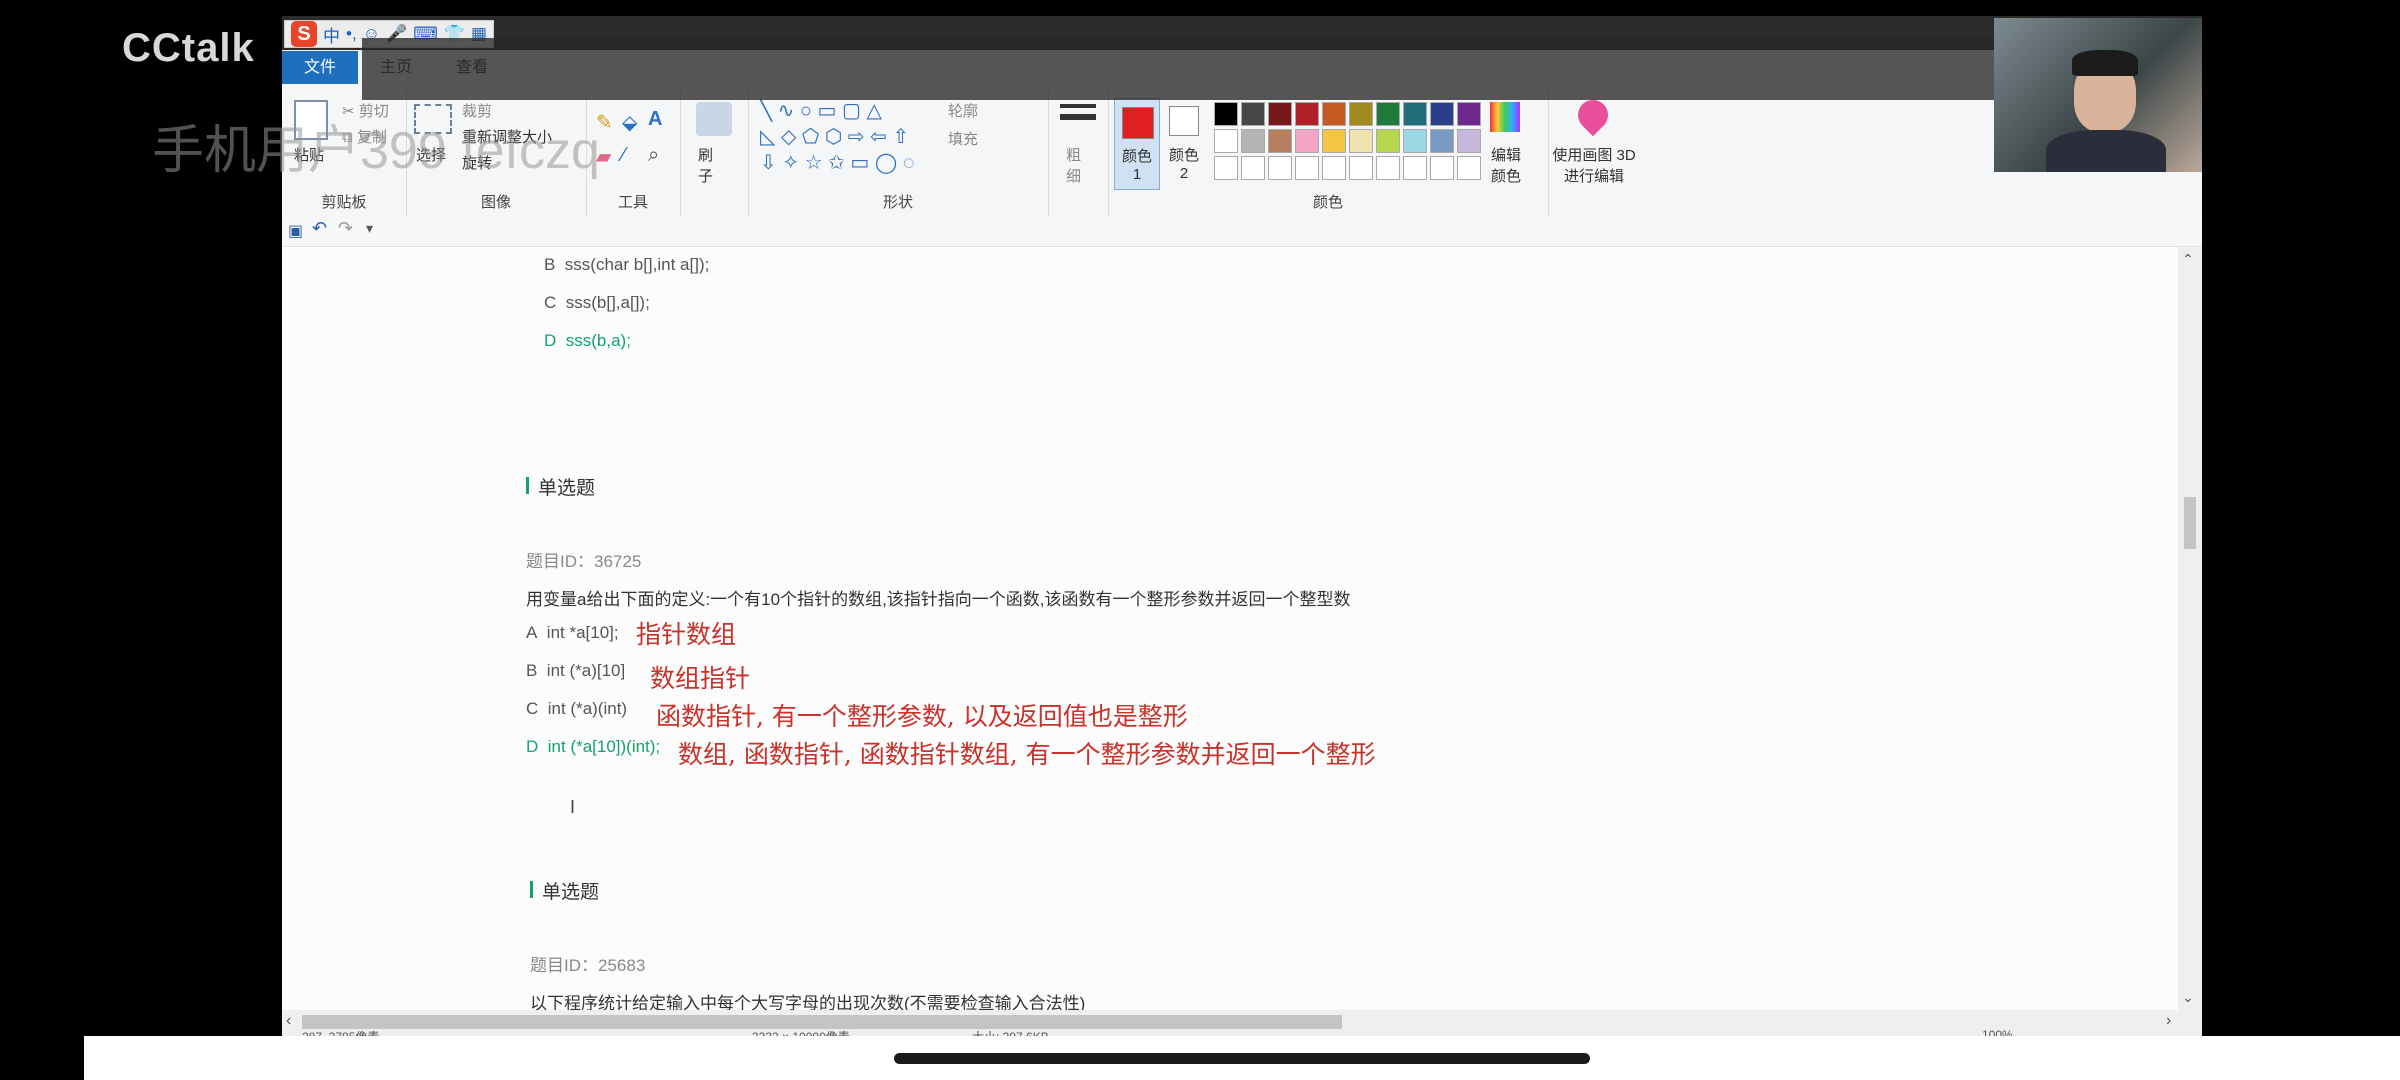 This screenshot has height=1080, width=2400. I want to click on size-button: 粗细, so click(1076, 165).